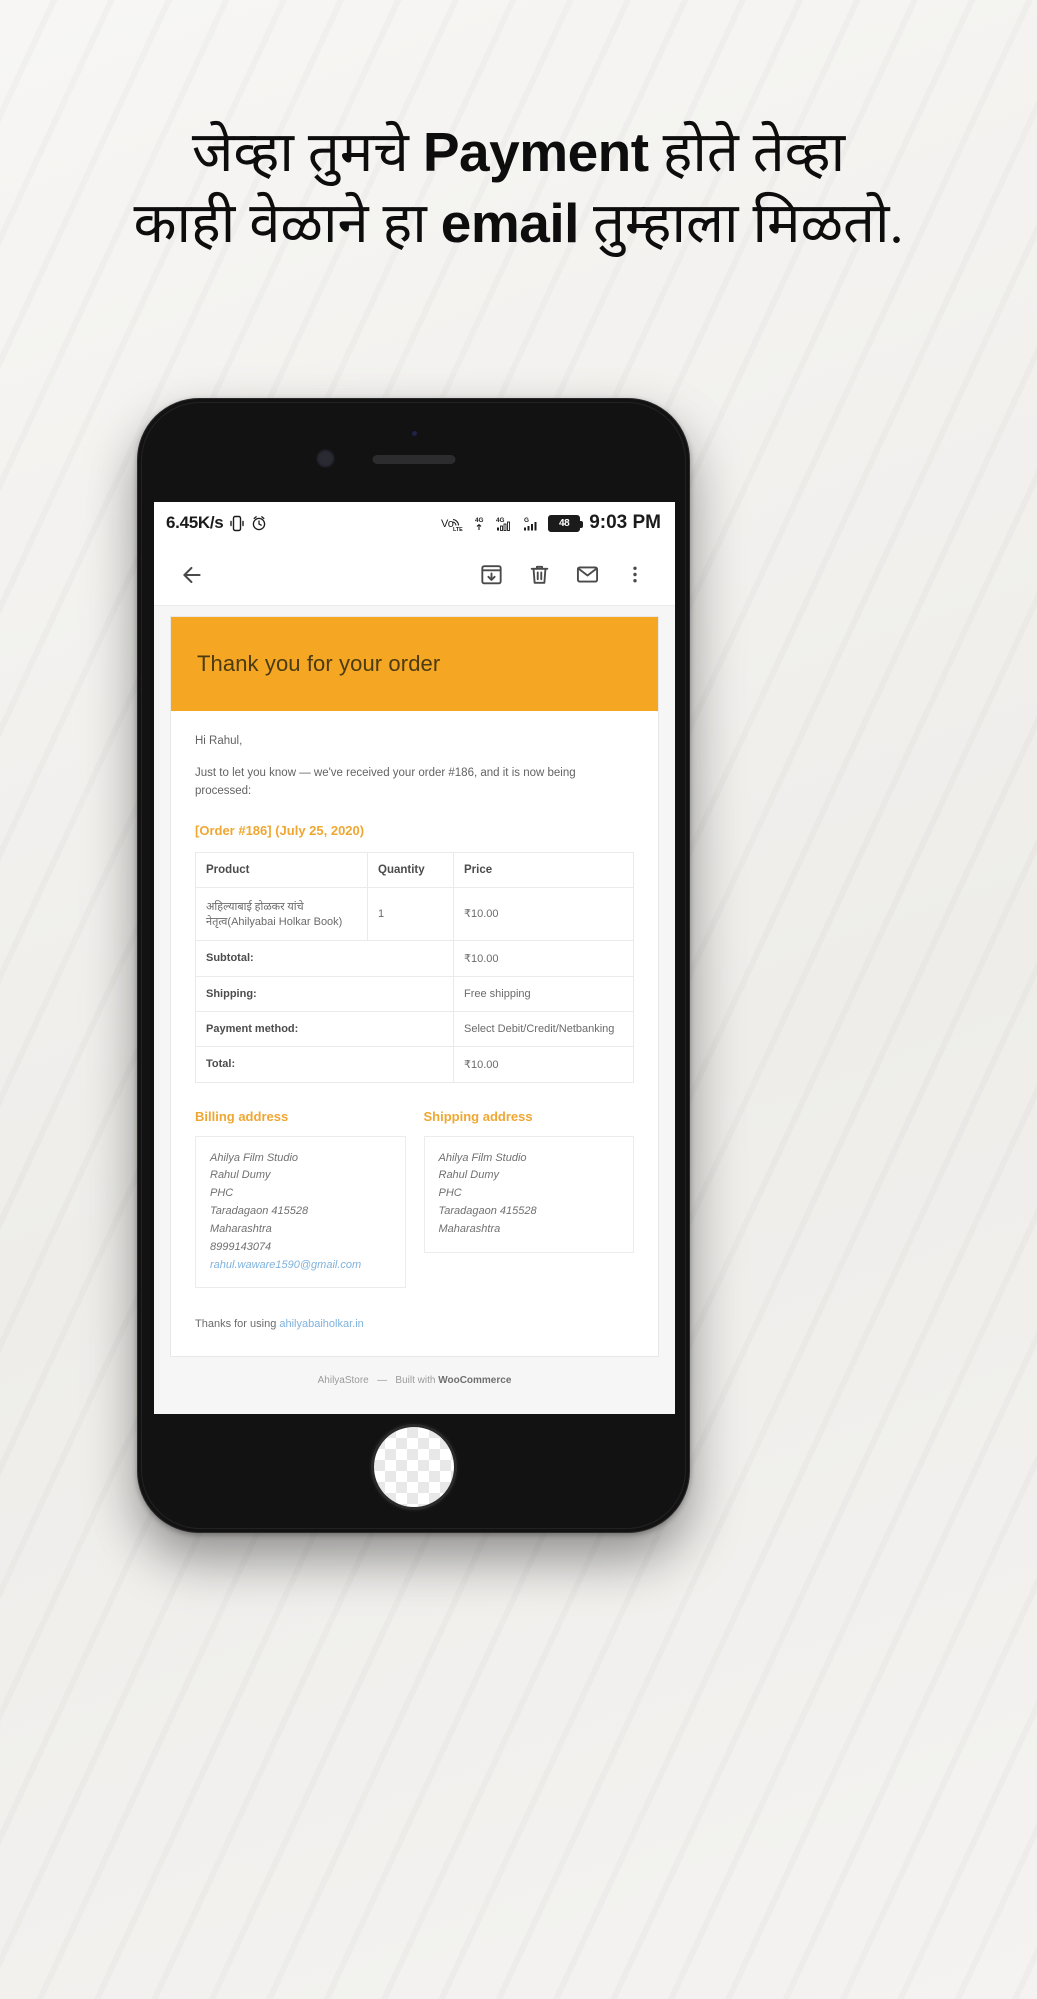  I want to click on svg-text: Vo, so click(447, 524).